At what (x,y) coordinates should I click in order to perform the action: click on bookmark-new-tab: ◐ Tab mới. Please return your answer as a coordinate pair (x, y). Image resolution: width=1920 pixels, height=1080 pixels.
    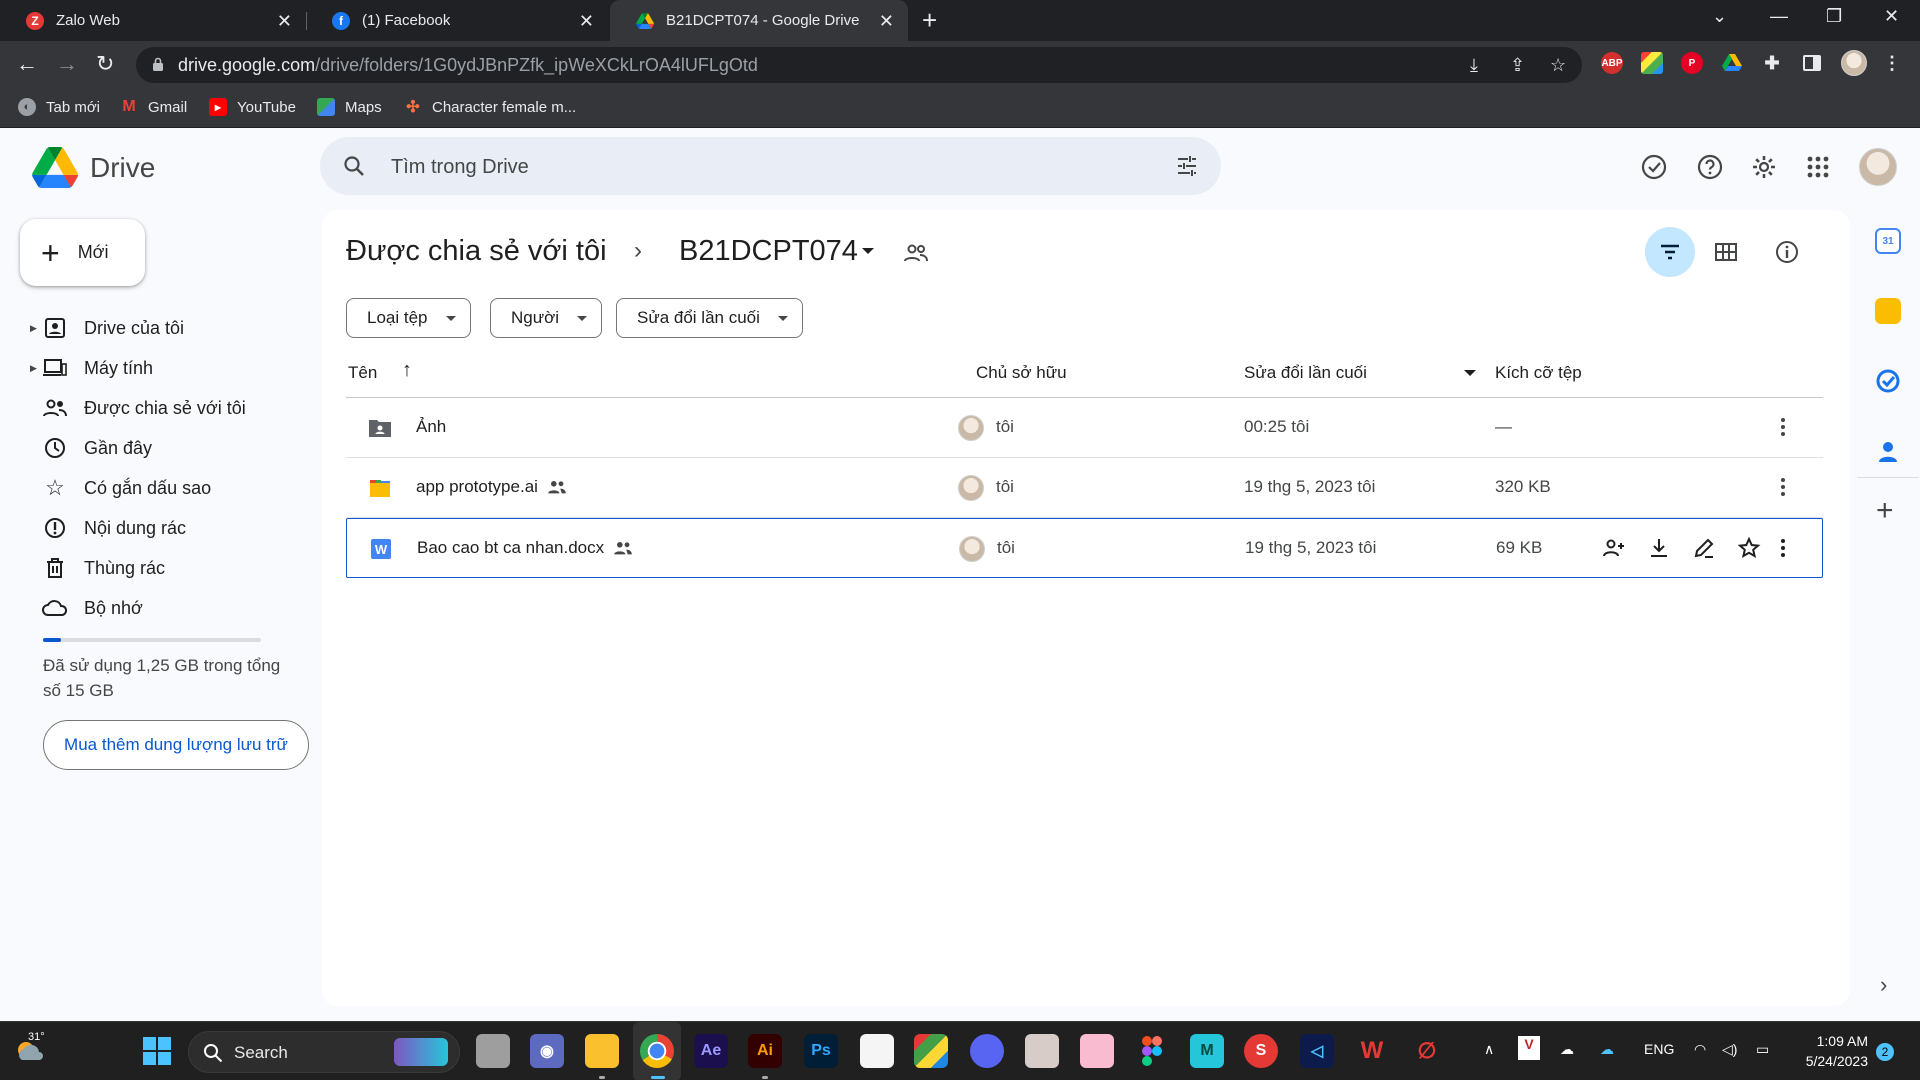
    Looking at the image, I should click on (59, 107).